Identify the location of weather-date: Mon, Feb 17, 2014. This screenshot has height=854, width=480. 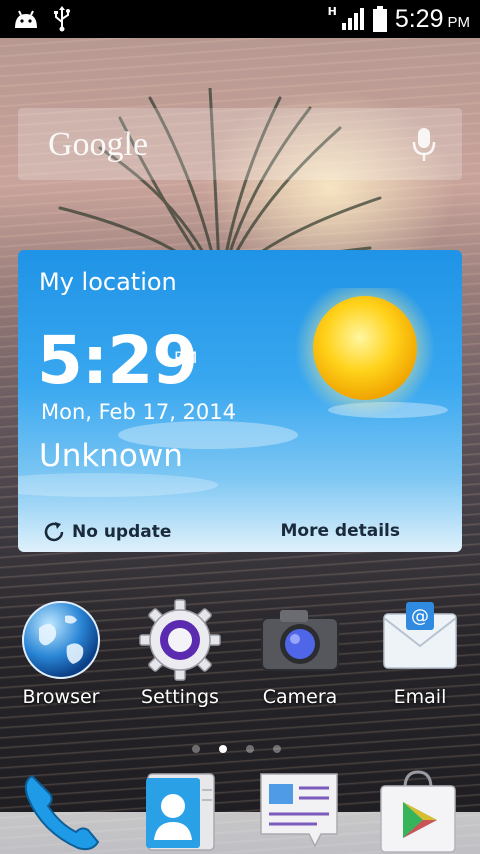
(138, 412).